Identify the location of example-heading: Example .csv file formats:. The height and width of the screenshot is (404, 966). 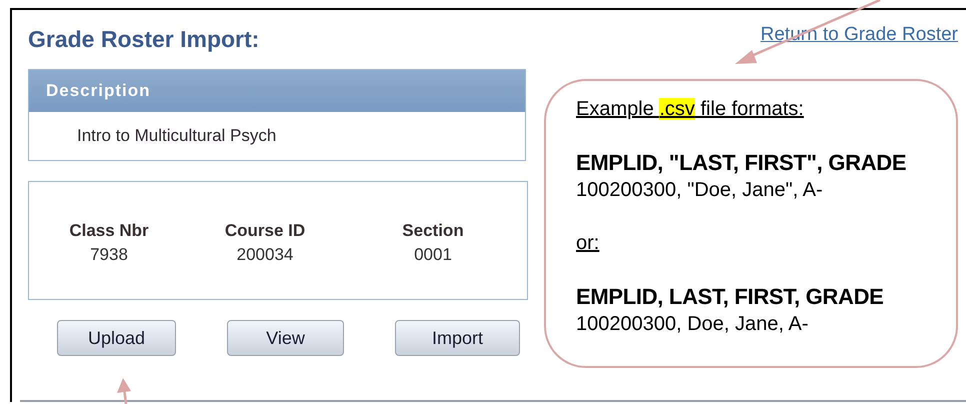
(690, 109).